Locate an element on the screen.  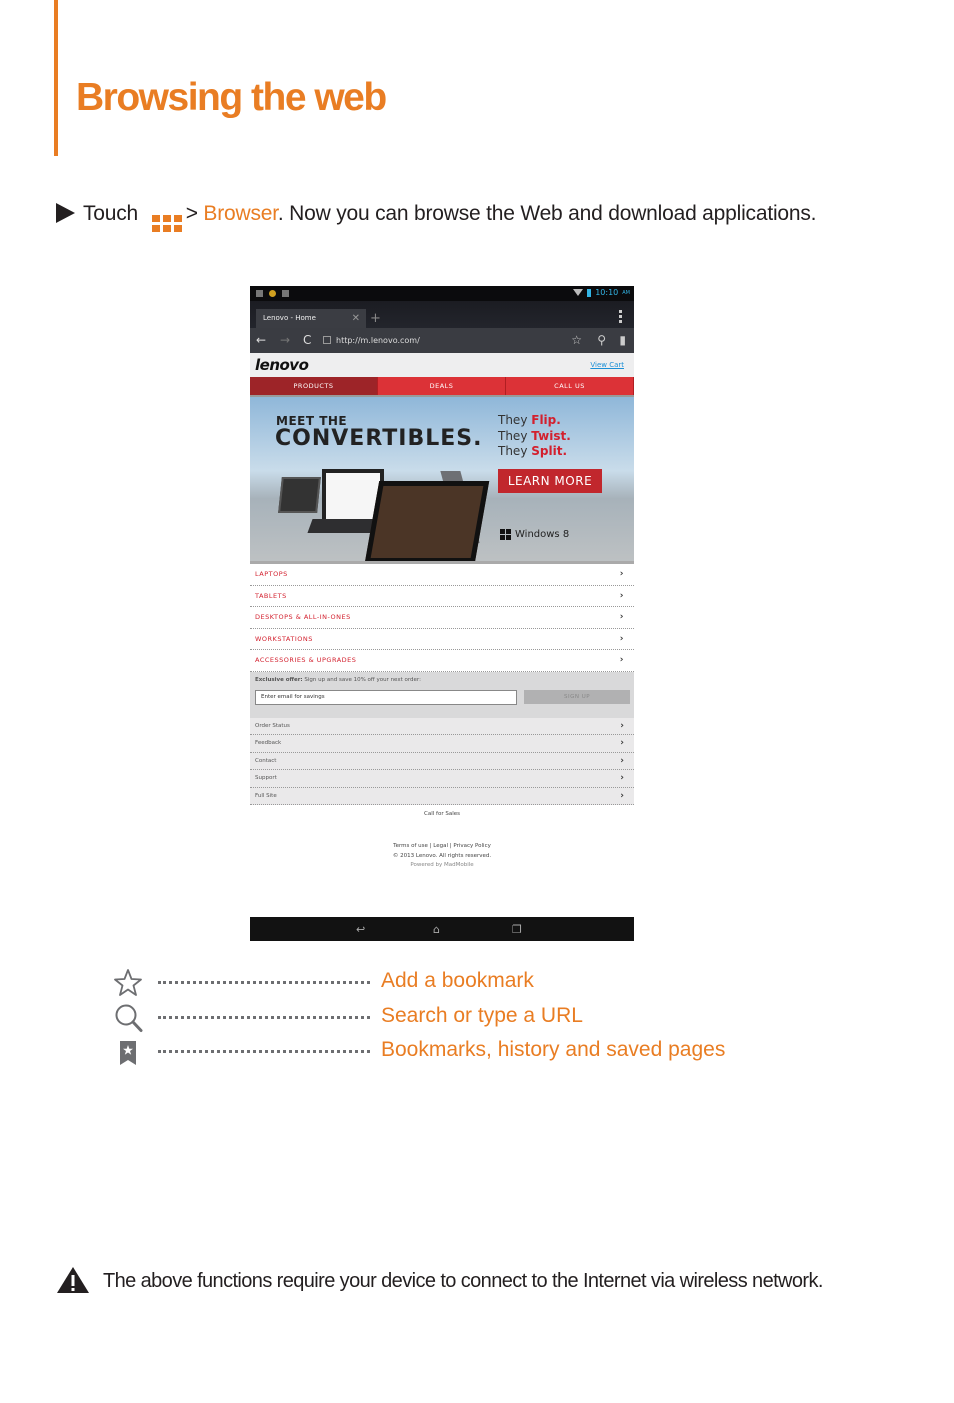
link-feedback: Feedback › is located at coordinates (442, 744).